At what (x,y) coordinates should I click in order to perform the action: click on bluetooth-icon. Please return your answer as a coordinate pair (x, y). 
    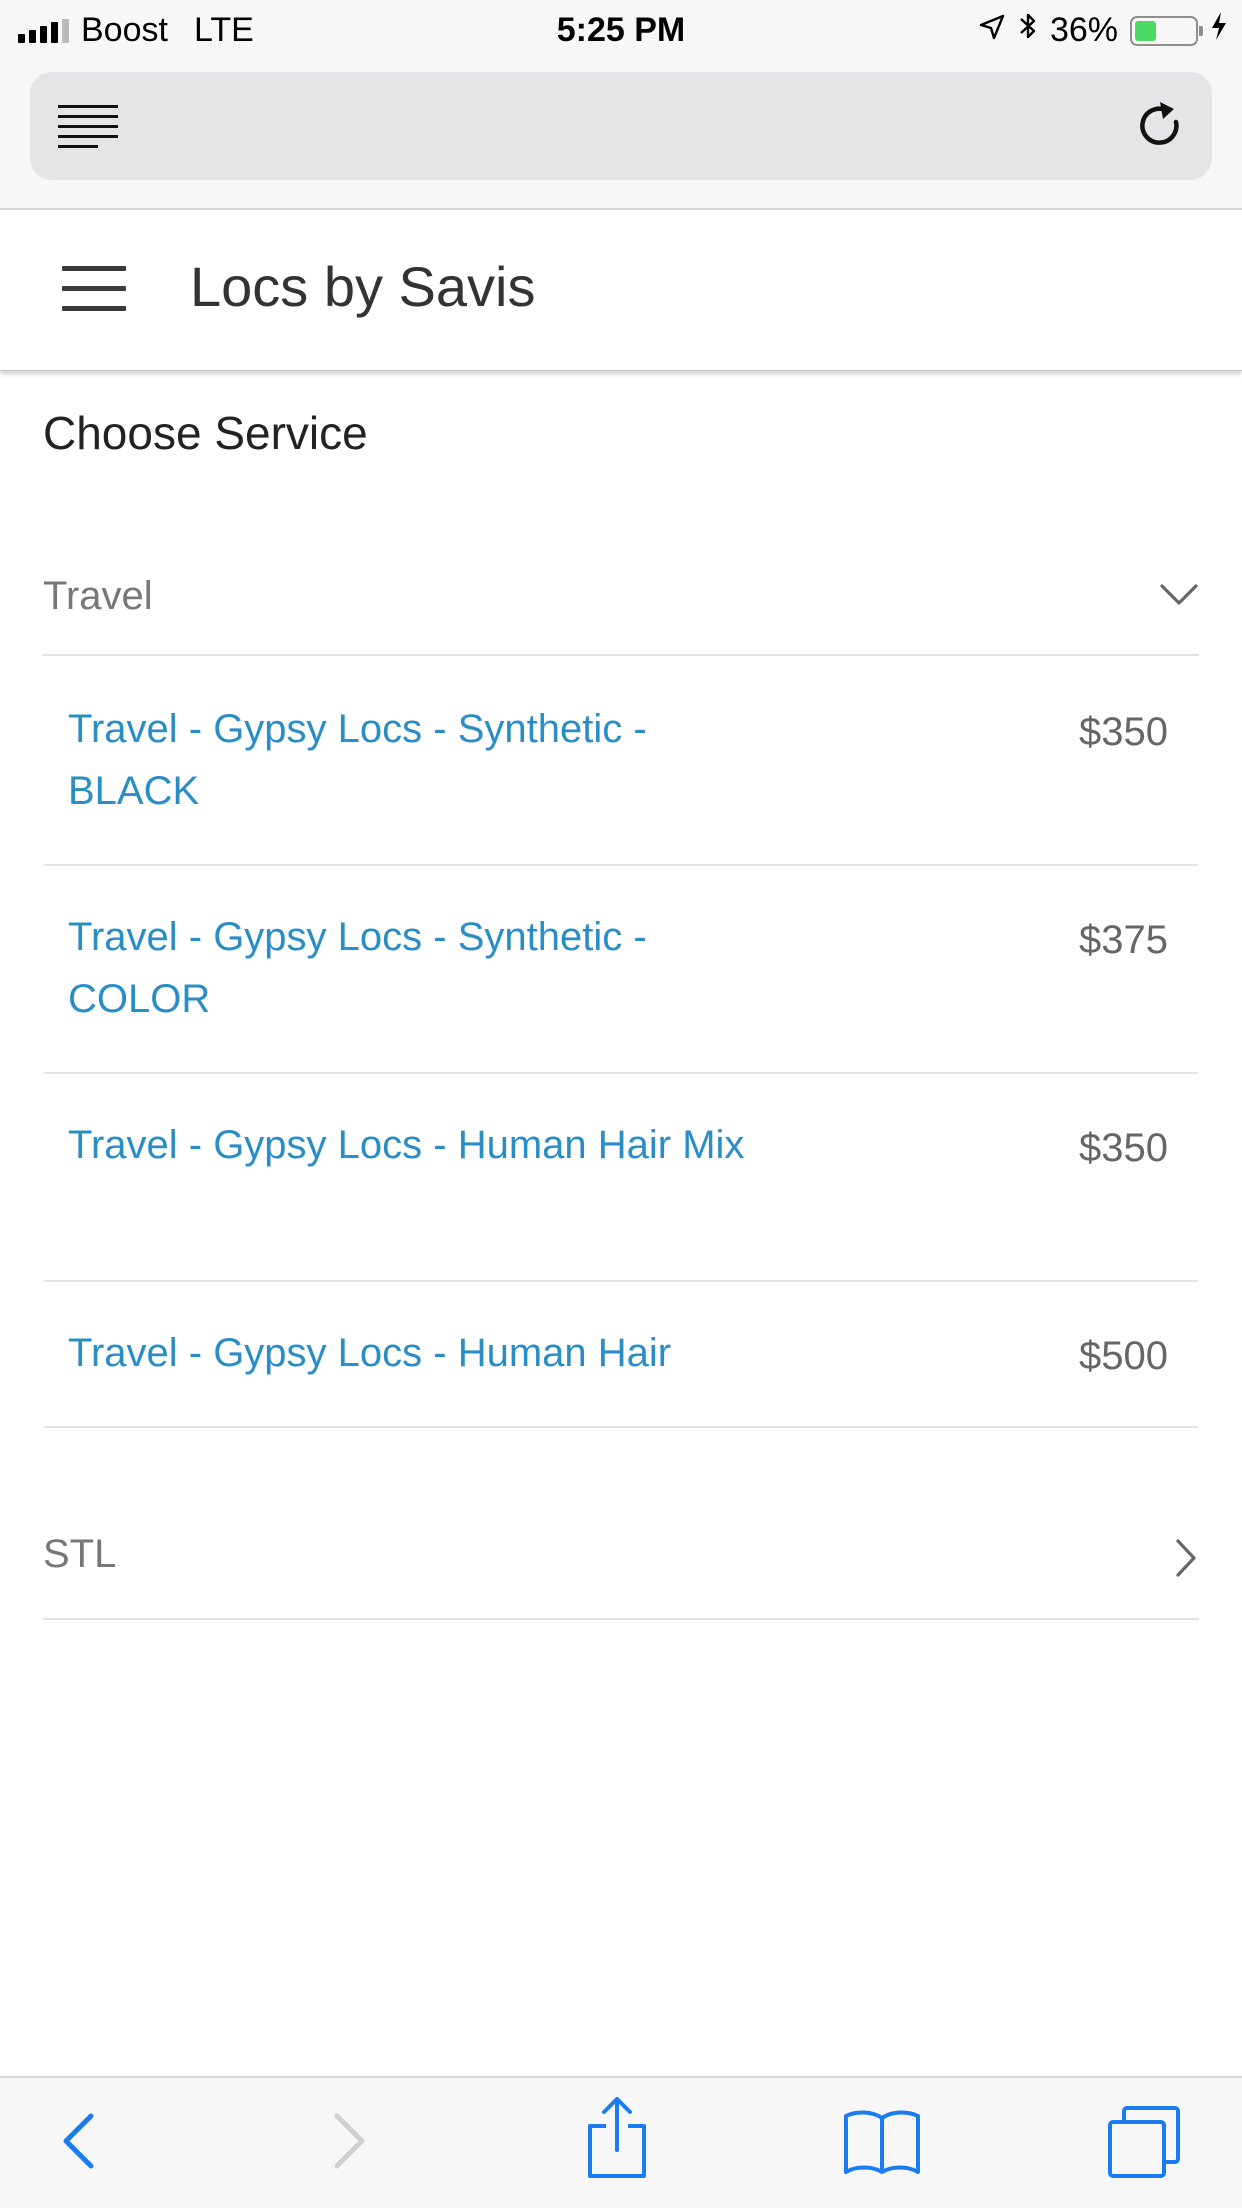
    Looking at the image, I should click on (1028, 30).